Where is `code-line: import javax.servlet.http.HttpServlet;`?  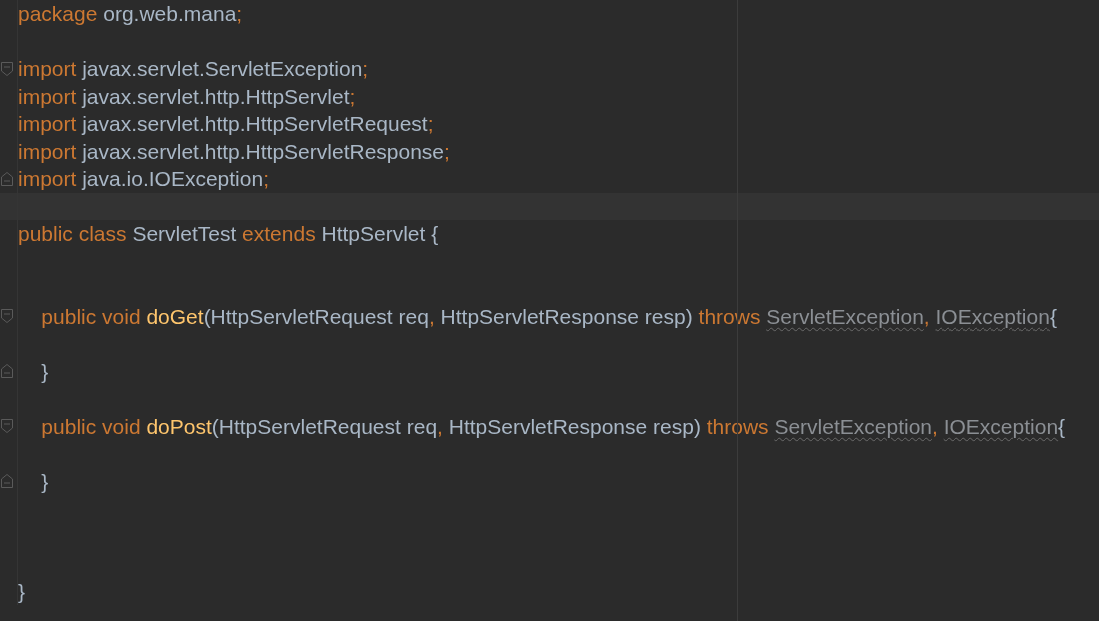
code-line: import javax.servlet.http.HttpServlet; is located at coordinates (187, 96).